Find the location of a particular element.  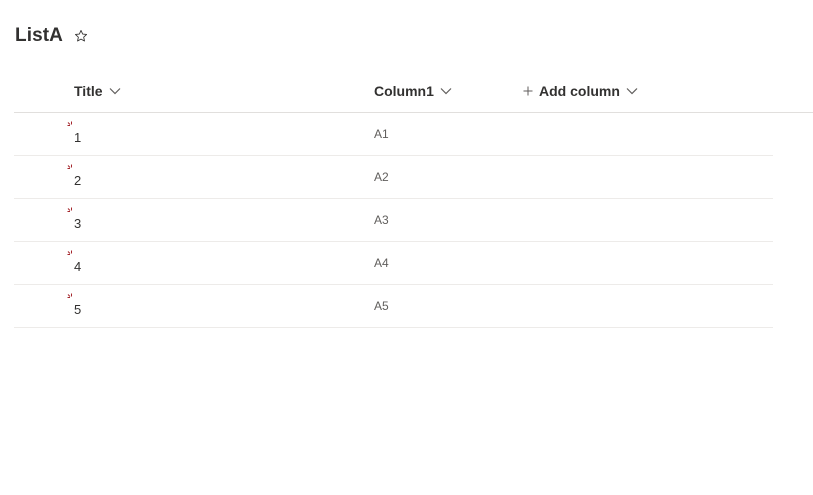

list-header: ListA is located at coordinates (52, 36).